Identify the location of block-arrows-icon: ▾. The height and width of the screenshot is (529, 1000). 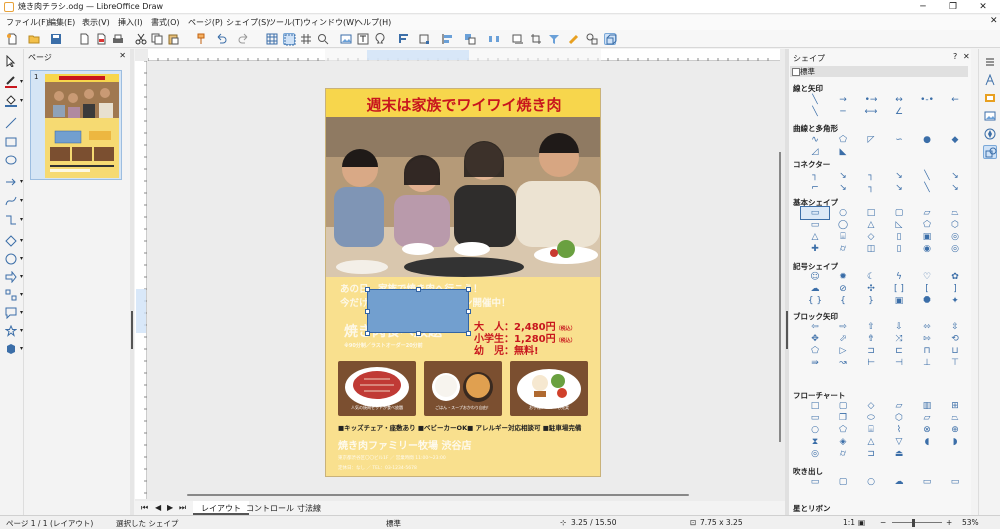
(14, 277).